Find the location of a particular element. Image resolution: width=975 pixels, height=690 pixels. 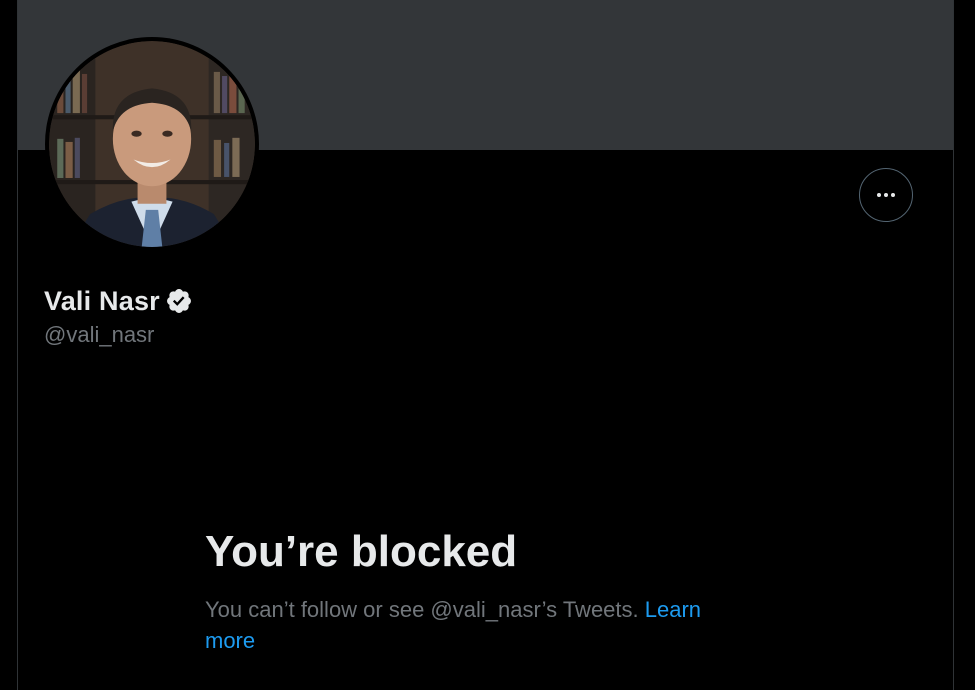

more-options-button is located at coordinates (886, 195).